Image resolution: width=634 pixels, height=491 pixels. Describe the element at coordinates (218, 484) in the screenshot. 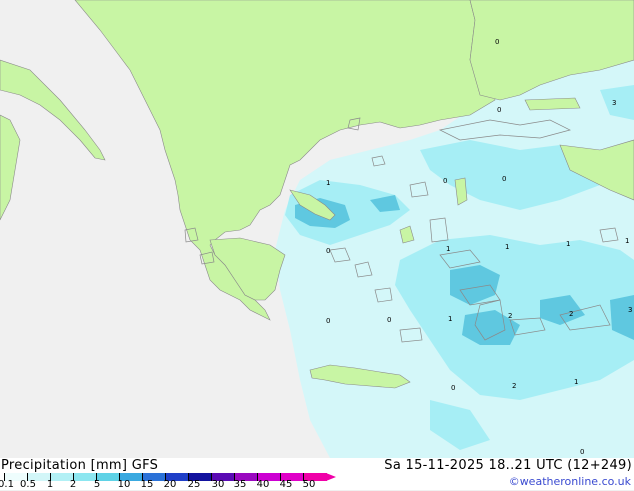

I see `legend-label: 30` at that location.